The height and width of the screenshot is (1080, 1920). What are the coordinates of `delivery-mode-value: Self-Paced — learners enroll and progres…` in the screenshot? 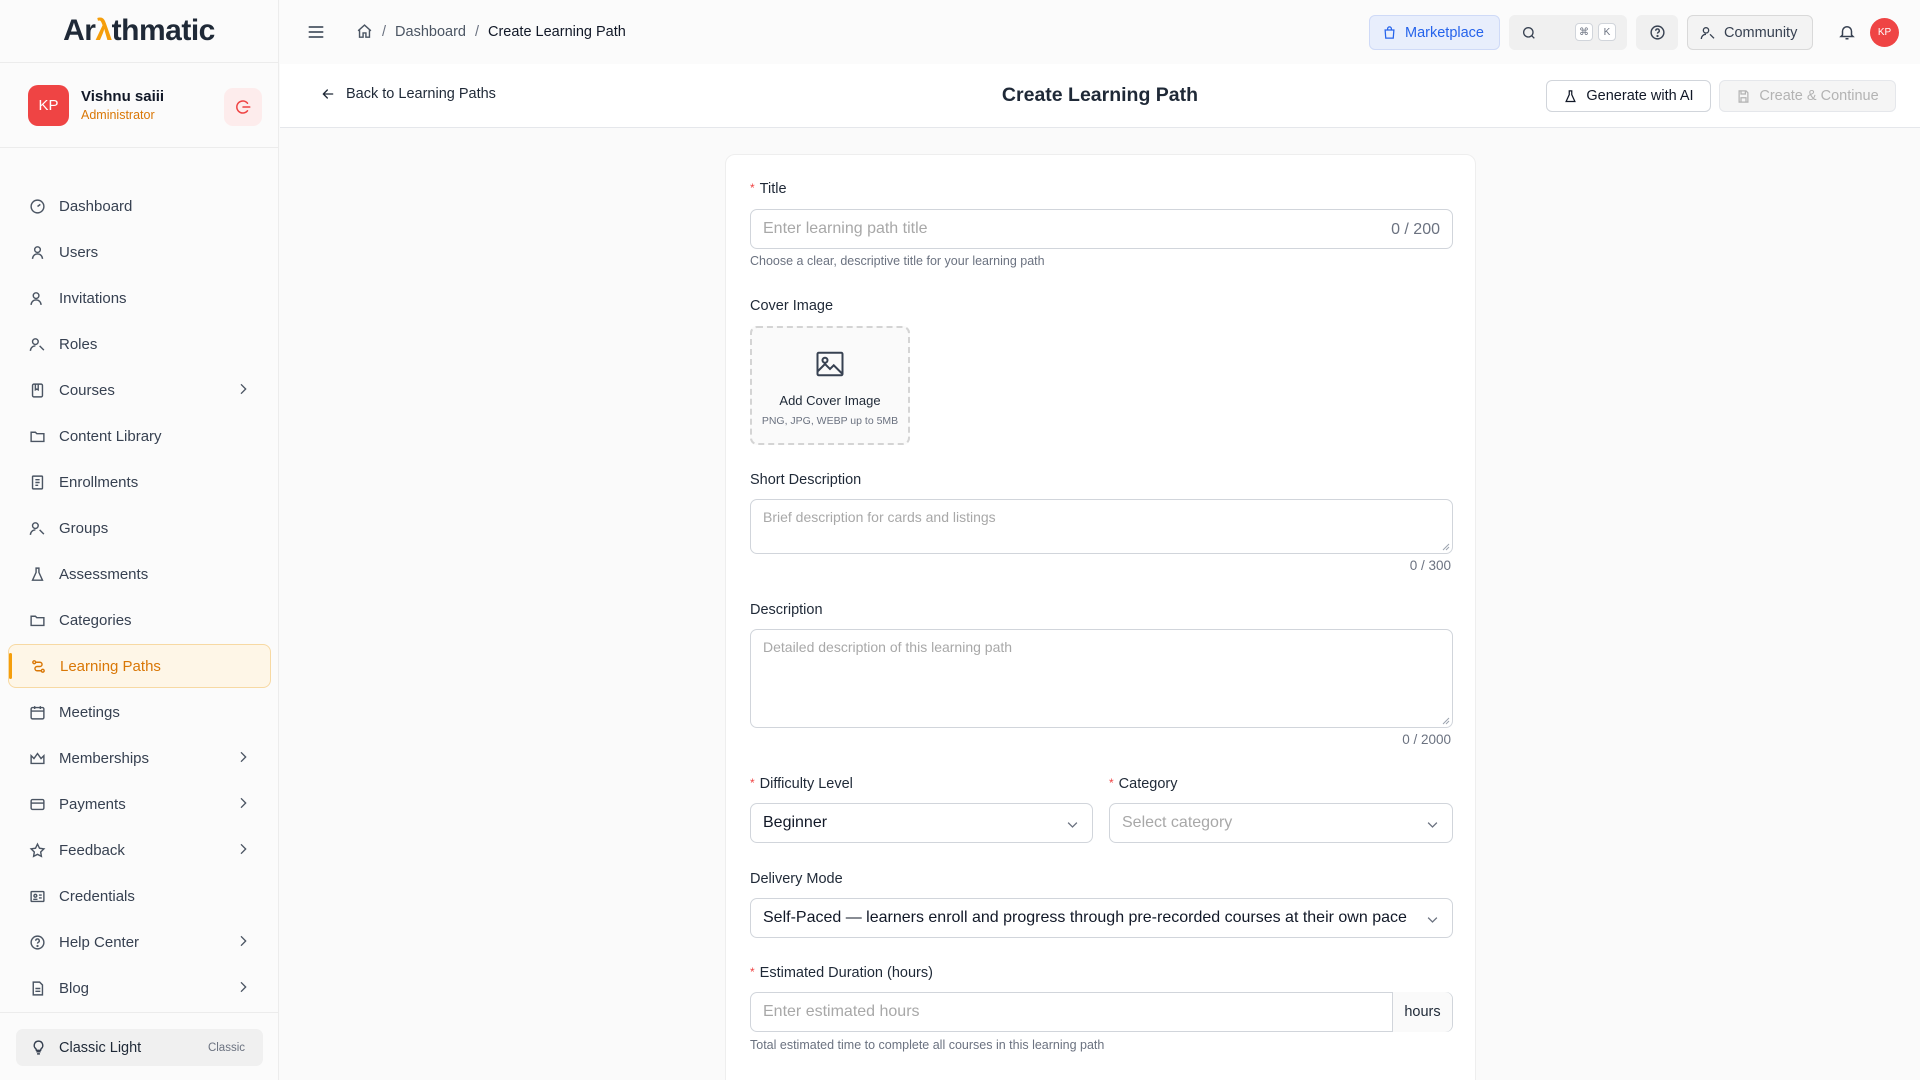 It's located at (1085, 917).